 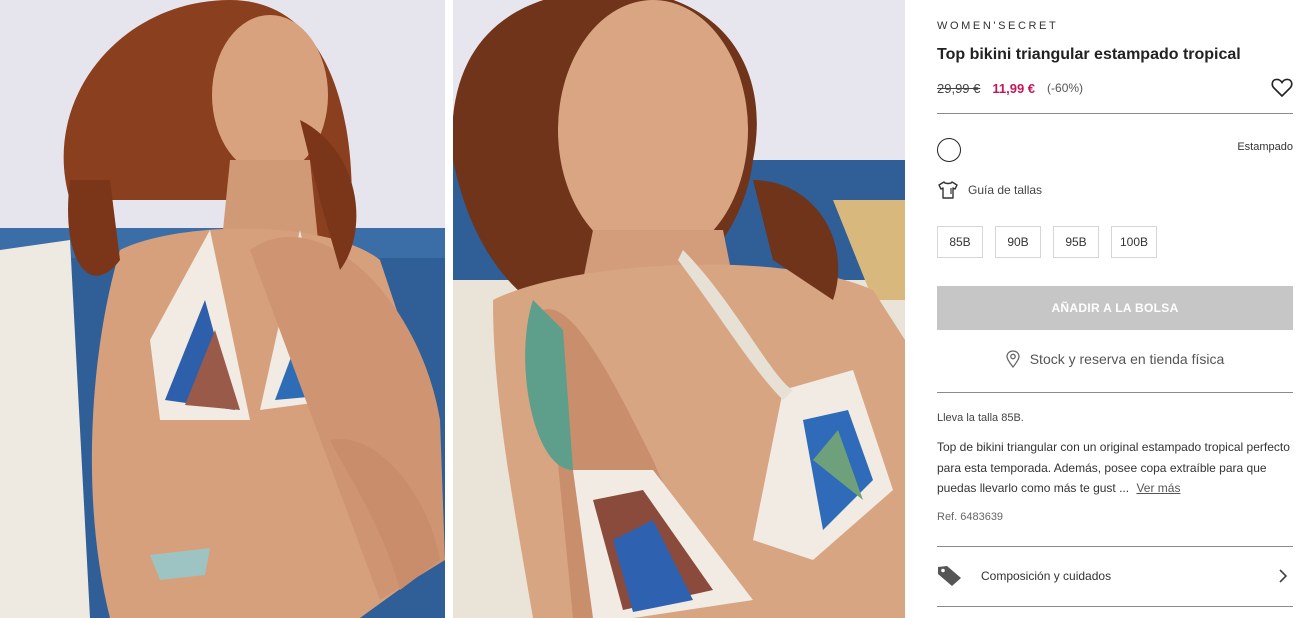 I want to click on size-selector: 85B 90B 95B 100B, so click(x=1047, y=242).